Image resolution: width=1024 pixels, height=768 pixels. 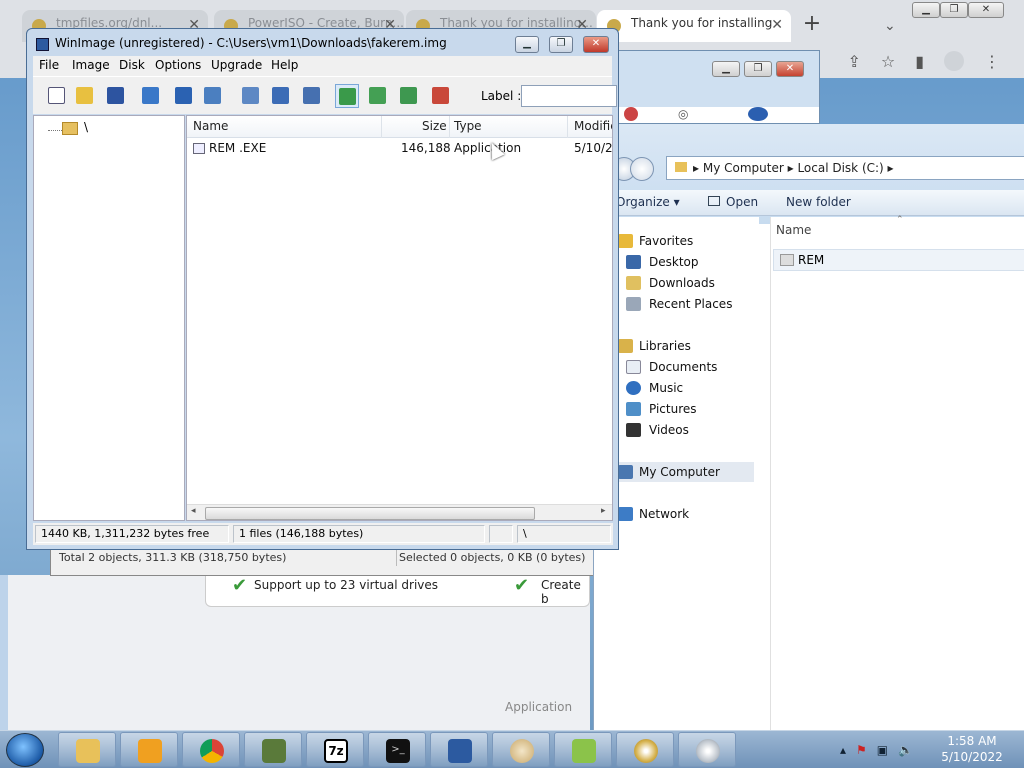 What do you see at coordinates (905, 750) in the screenshot?
I see `volume-icon: 🔈` at bounding box center [905, 750].